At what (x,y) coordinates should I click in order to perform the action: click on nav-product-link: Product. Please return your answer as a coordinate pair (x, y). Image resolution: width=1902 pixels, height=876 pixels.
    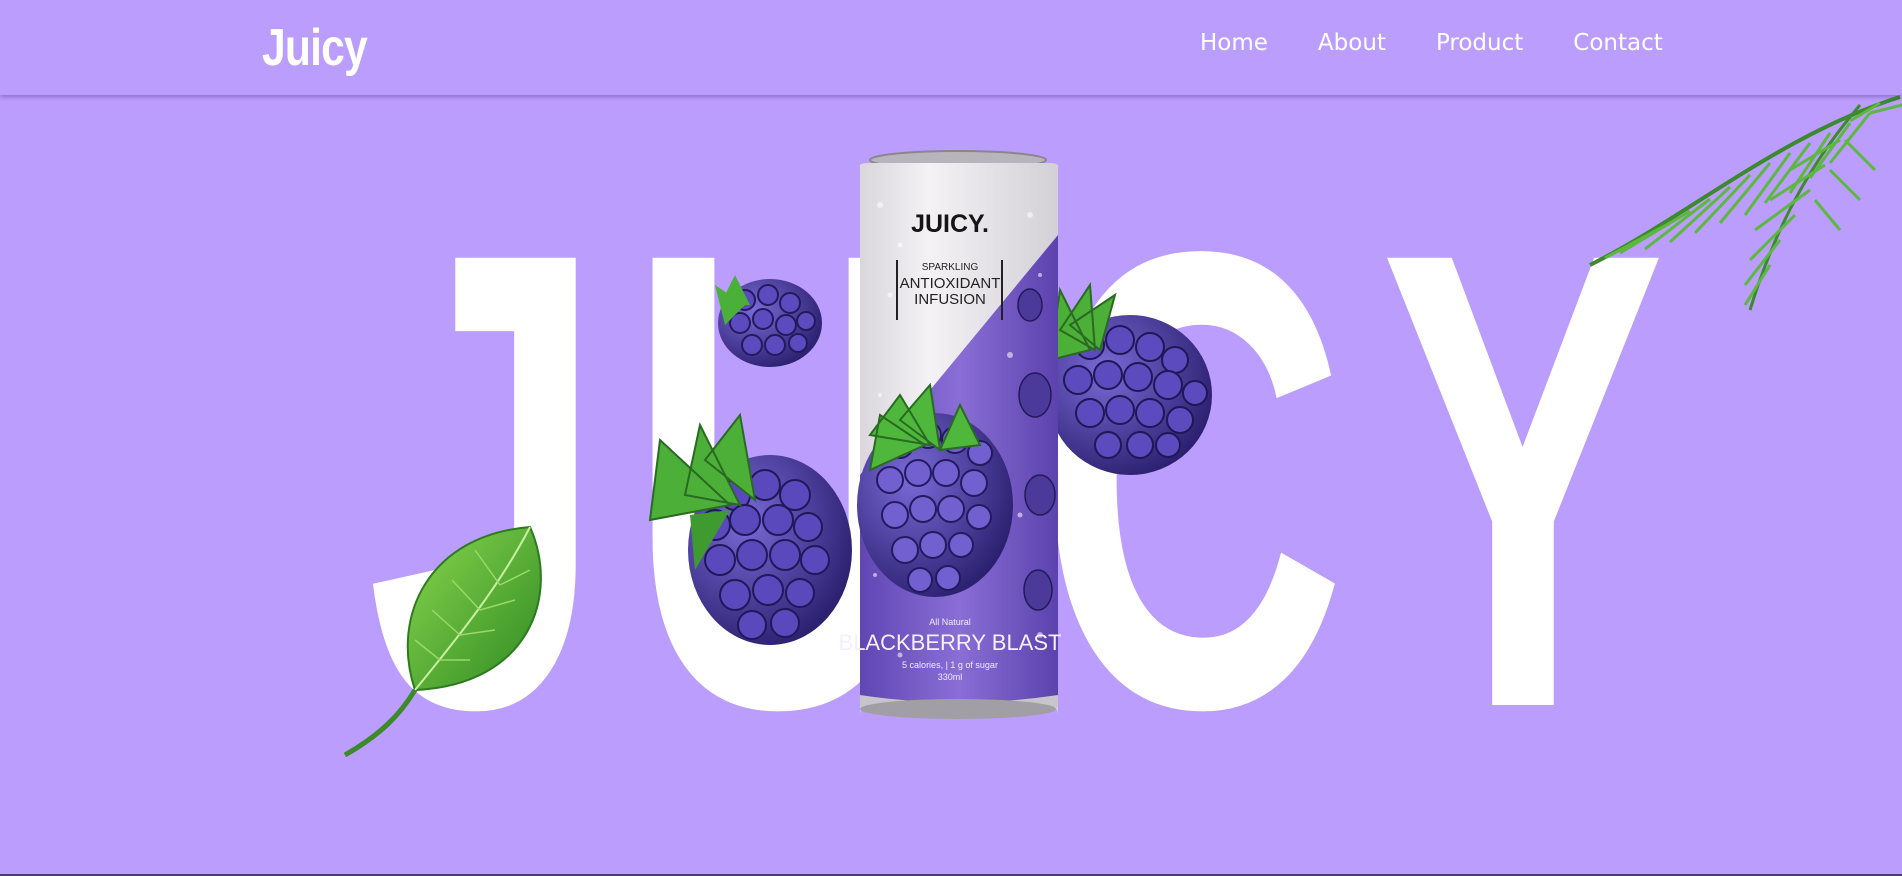
    Looking at the image, I should click on (1479, 43).